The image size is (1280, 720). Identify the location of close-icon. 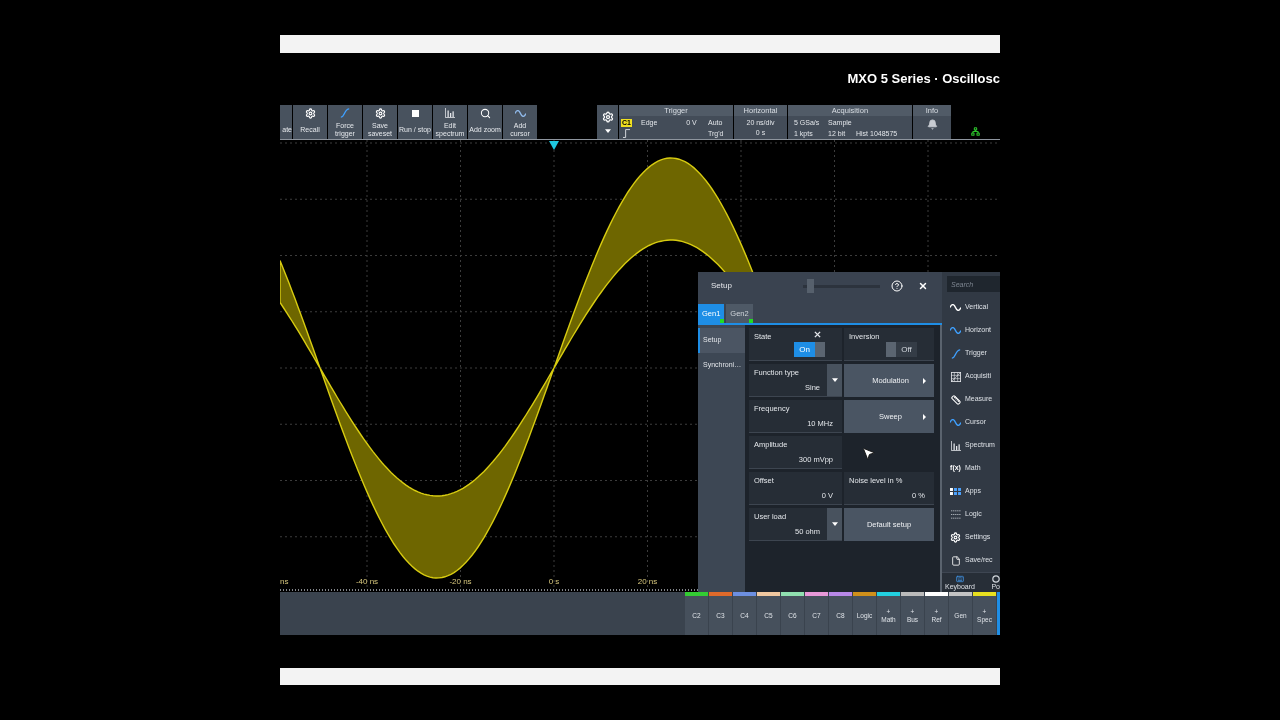
(923, 286).